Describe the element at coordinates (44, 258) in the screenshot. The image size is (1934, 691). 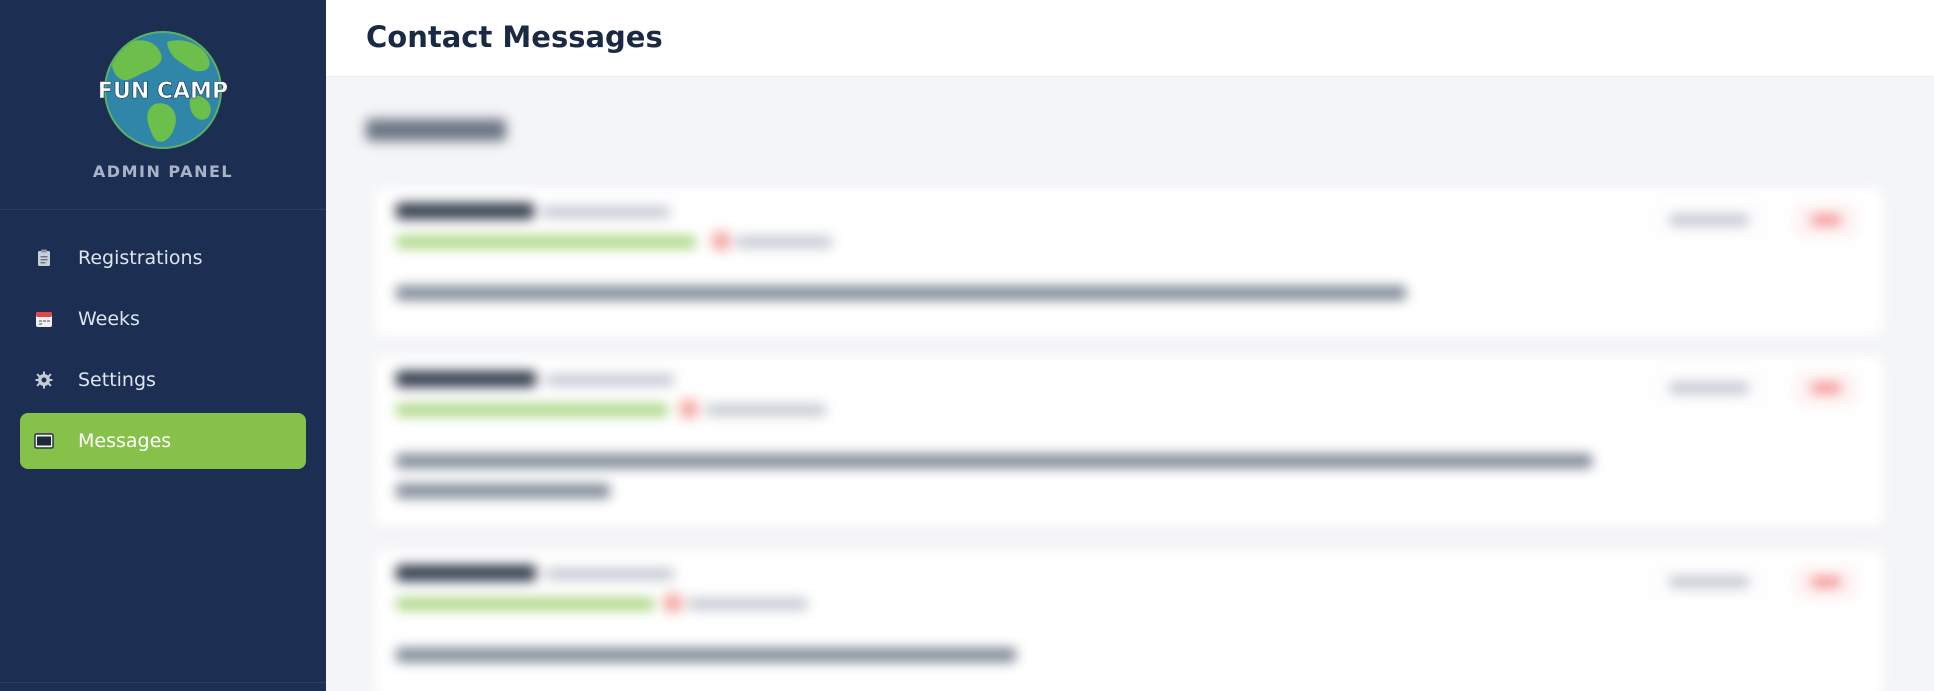
I see `clipboard-icon` at that location.